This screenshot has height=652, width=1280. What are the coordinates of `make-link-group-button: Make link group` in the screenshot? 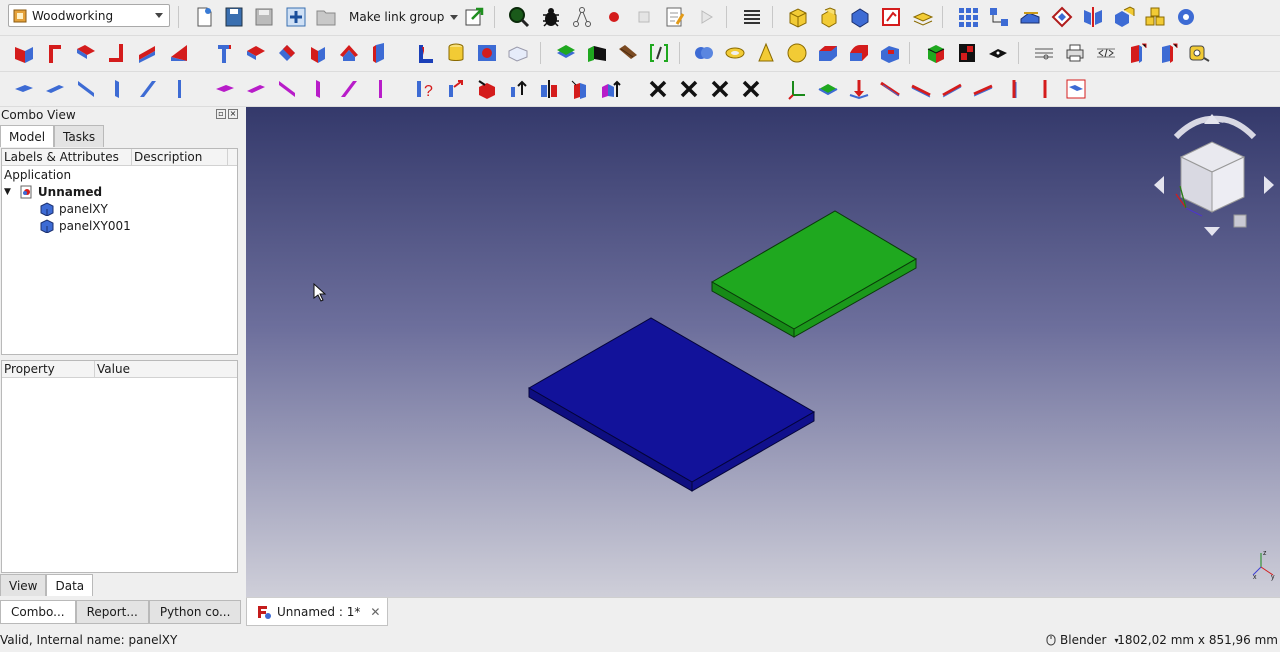 It's located at (404, 17).